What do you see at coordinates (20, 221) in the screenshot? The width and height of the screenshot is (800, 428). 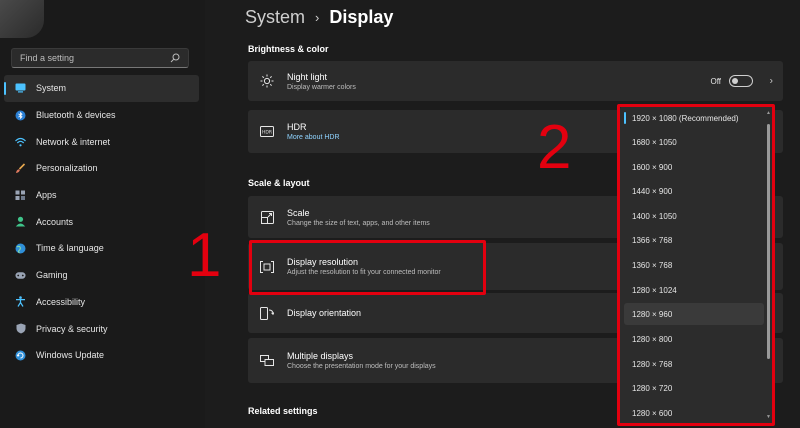 I see `person-icon` at bounding box center [20, 221].